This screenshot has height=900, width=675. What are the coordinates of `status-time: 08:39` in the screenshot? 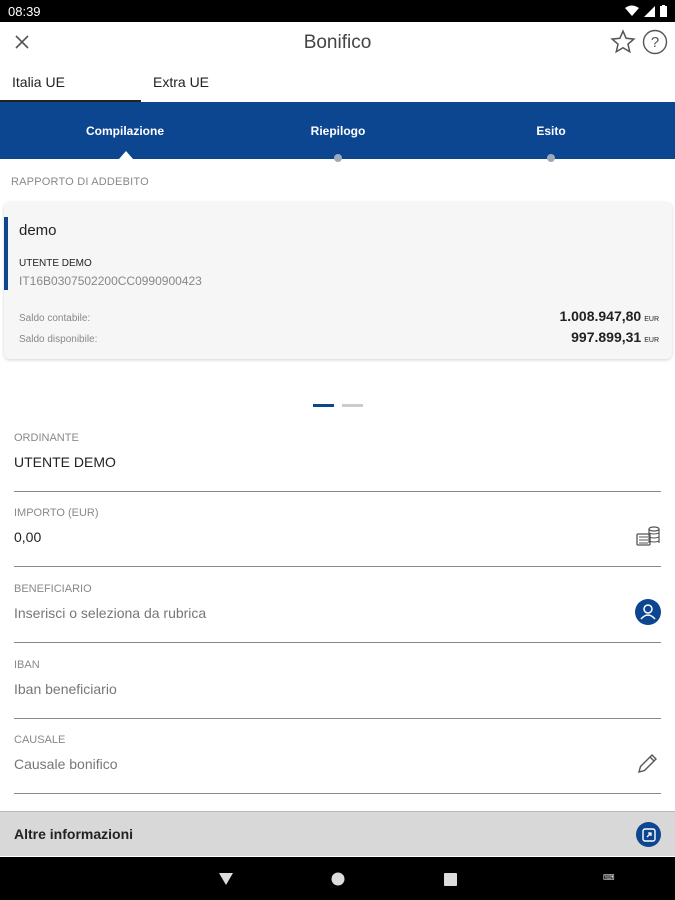 It's located at (24, 11).